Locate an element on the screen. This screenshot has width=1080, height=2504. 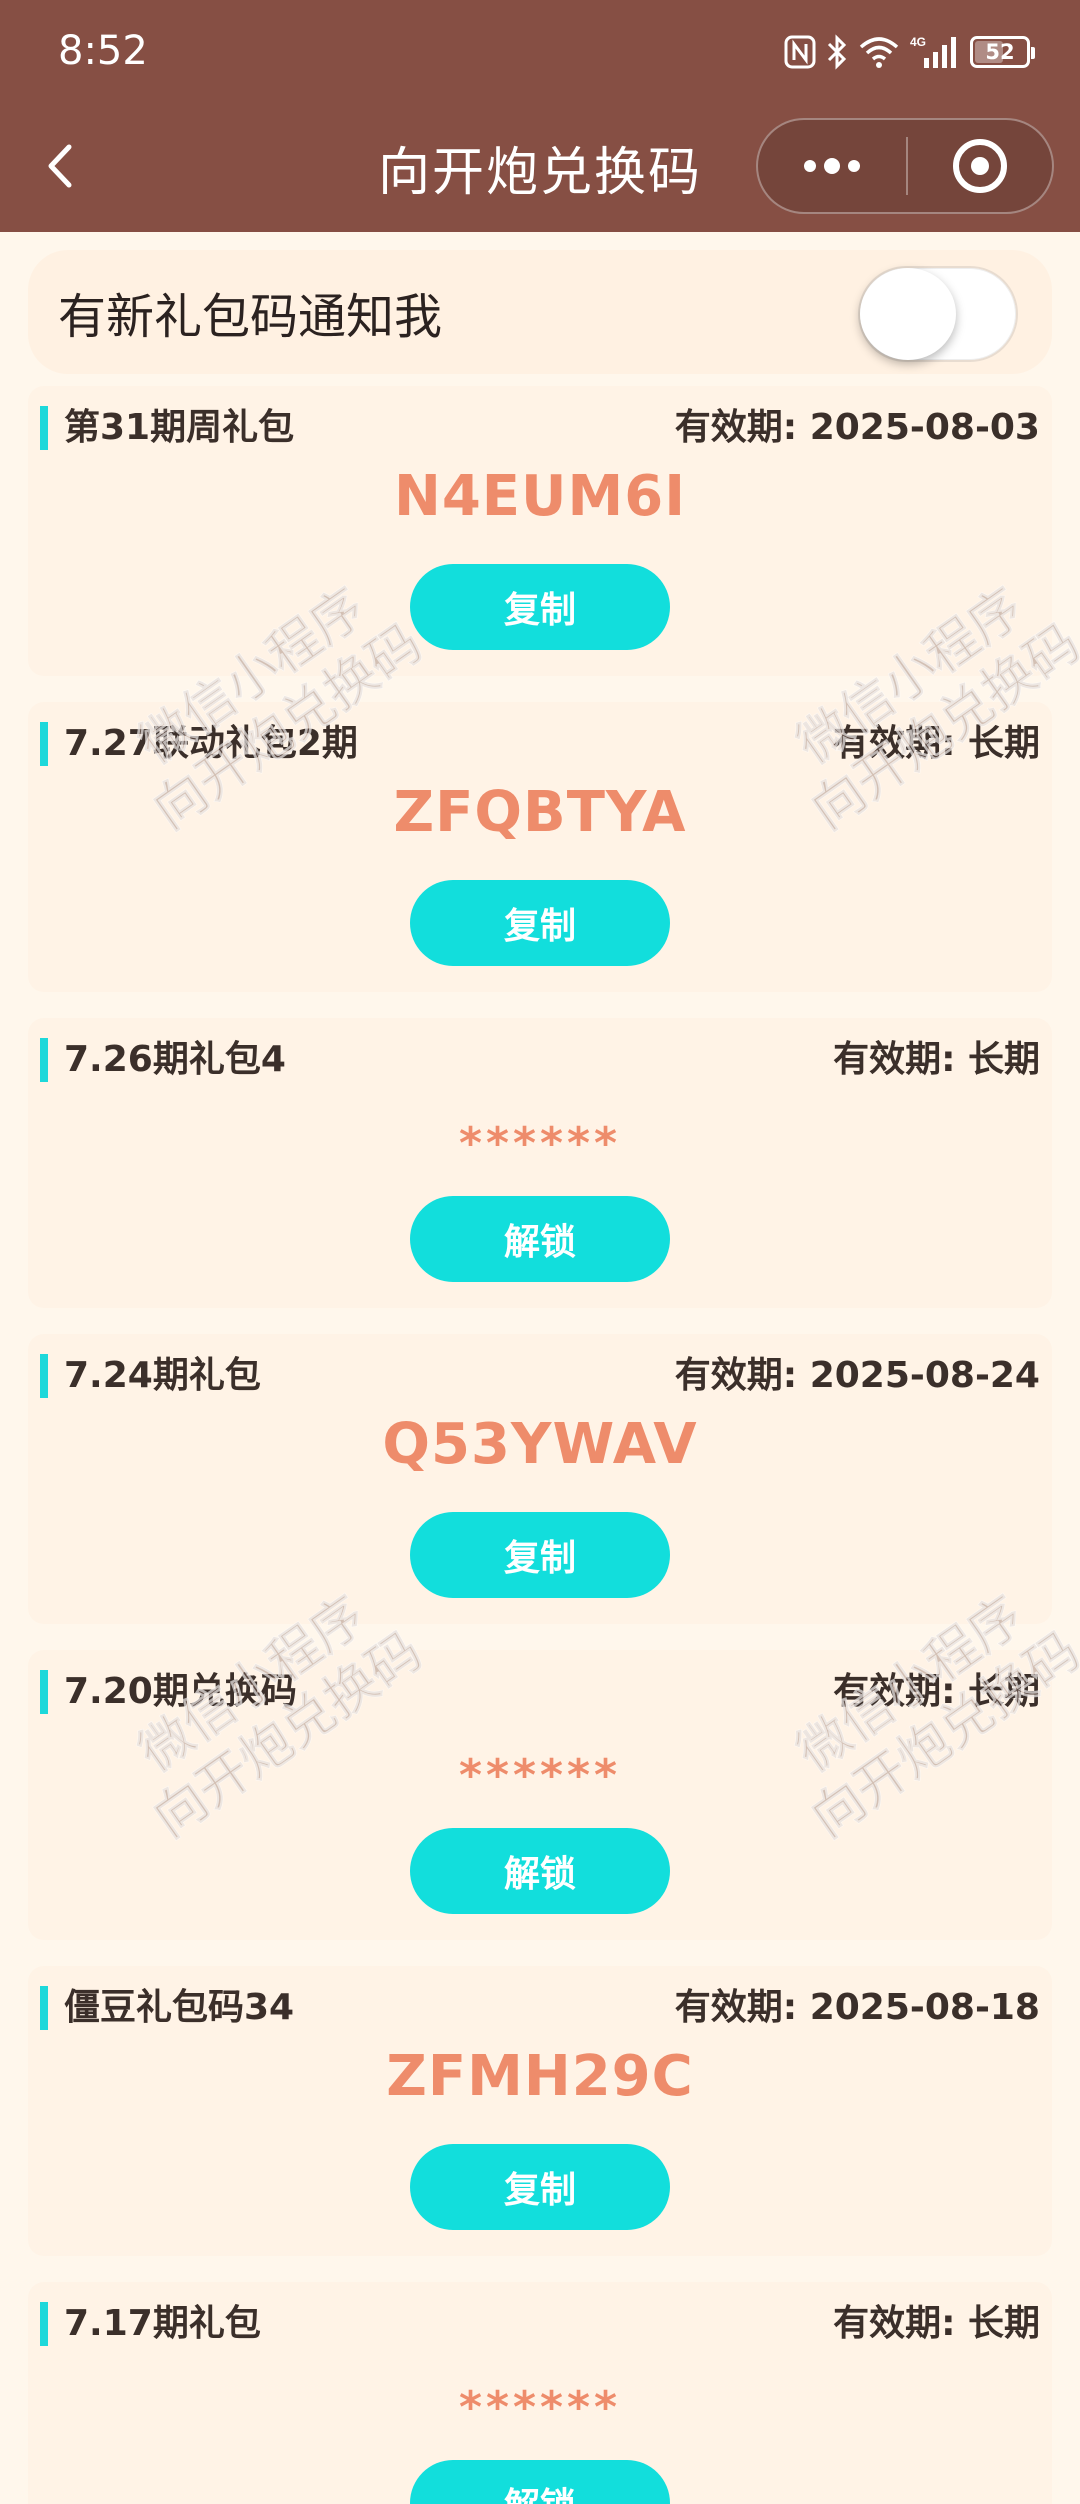
status-time: 8:52 is located at coordinates (103, 51).